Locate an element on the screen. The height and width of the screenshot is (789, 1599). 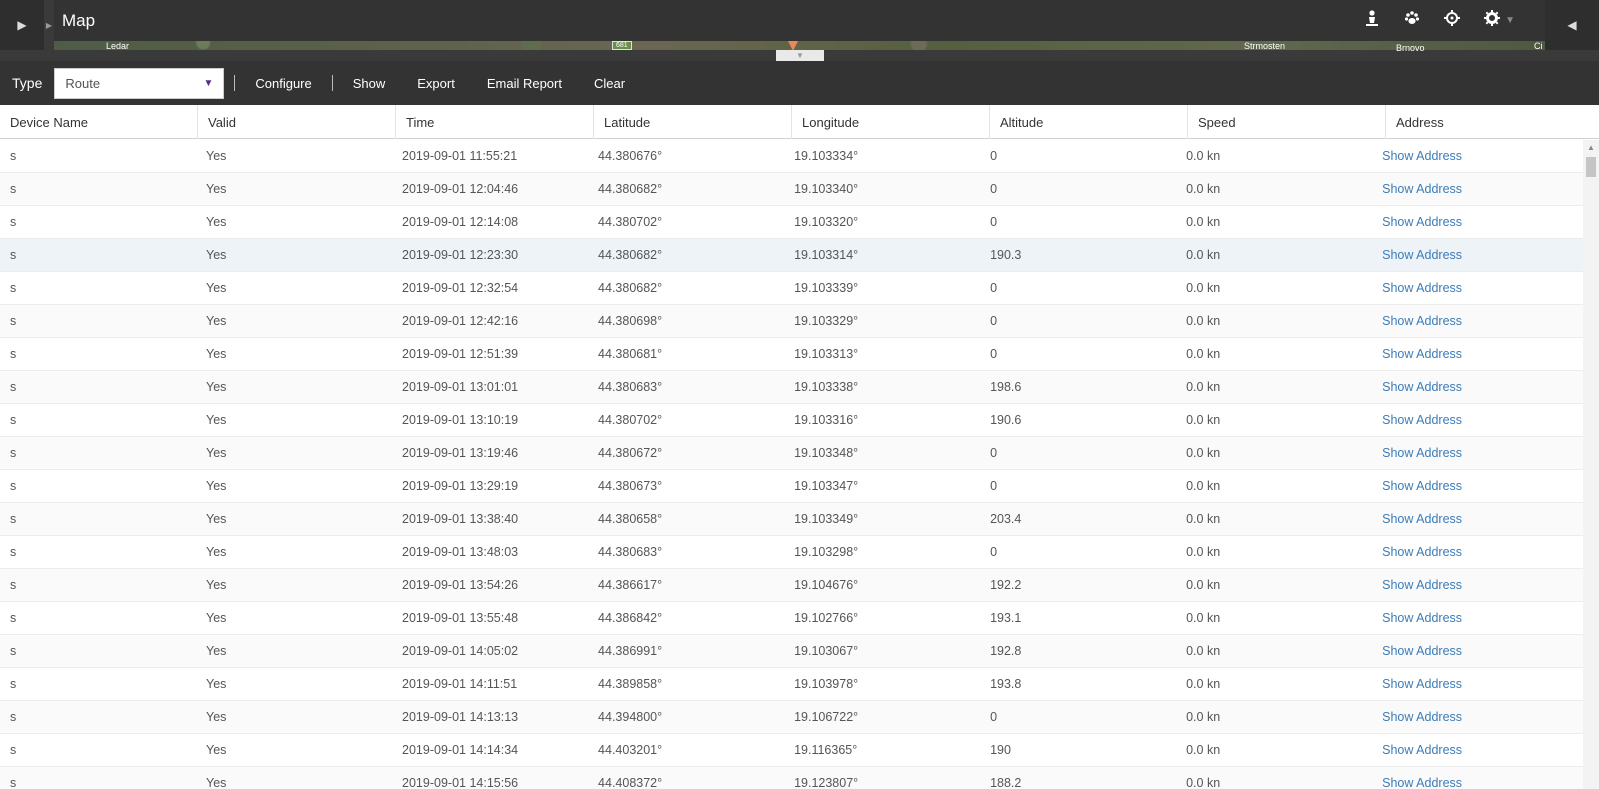
map-header: Map ▼ is located at coordinates (799, 20).